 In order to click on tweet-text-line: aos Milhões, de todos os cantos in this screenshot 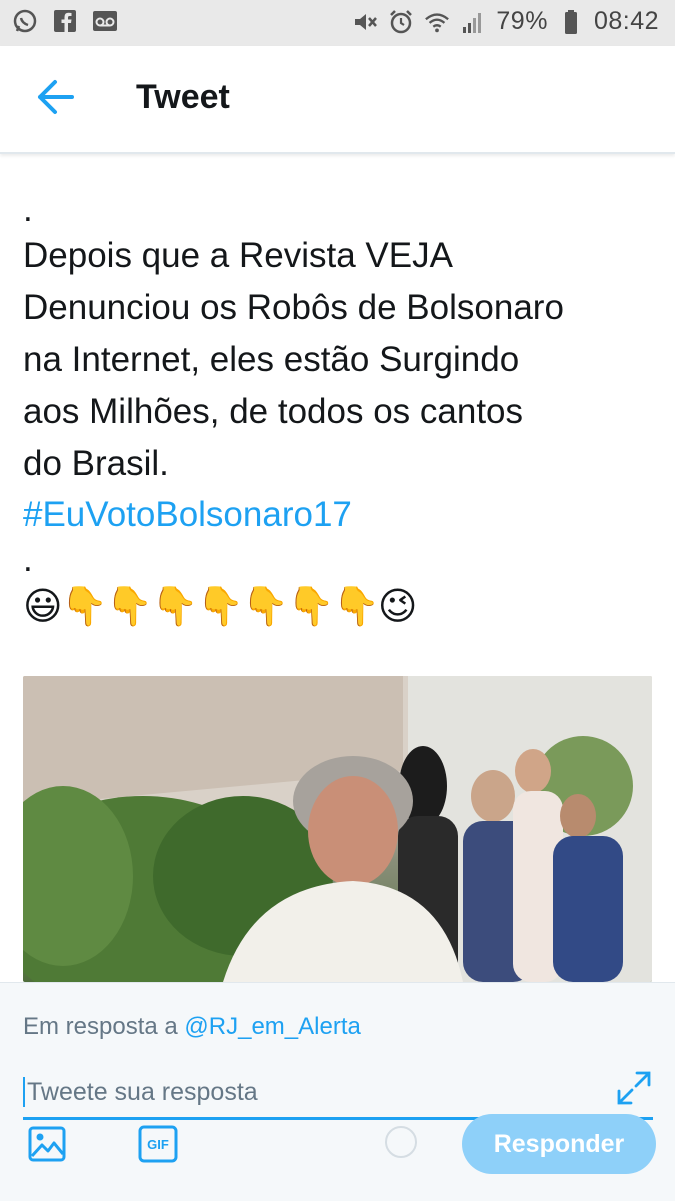, I will do `click(273, 411)`.